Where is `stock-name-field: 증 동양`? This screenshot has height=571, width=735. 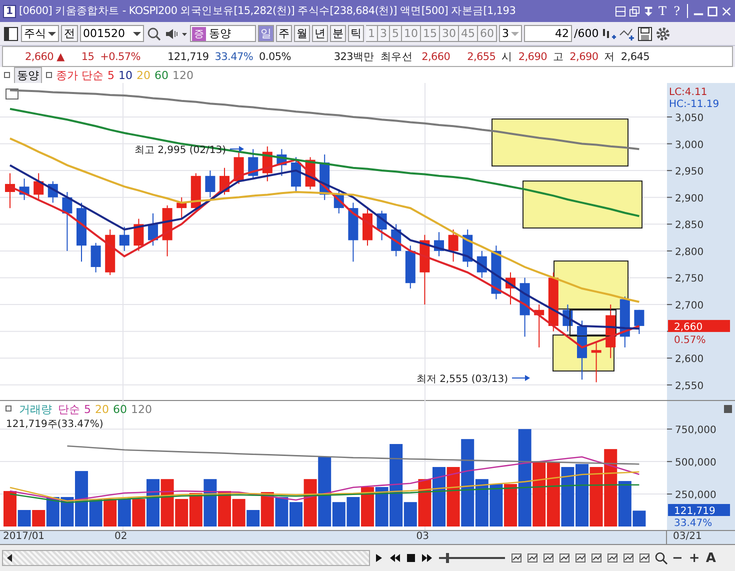 stock-name-field: 증 동양 is located at coordinates (223, 33).